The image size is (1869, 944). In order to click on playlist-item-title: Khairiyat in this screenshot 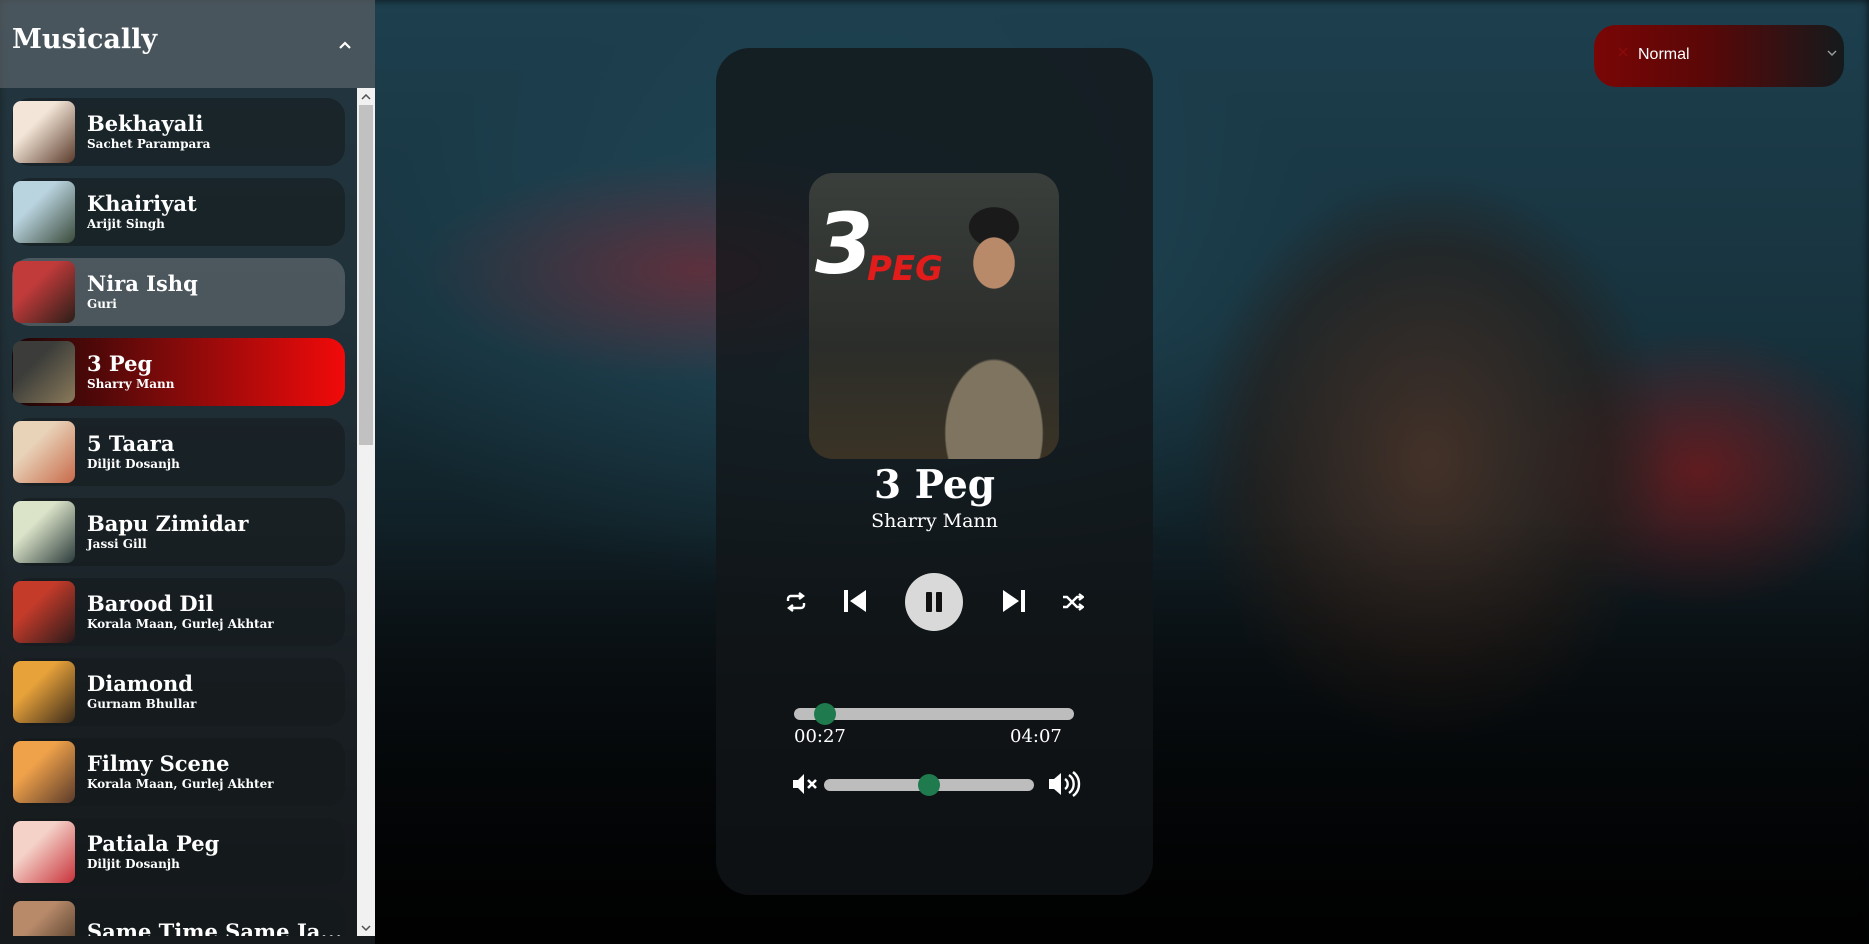, I will do `click(142, 203)`.